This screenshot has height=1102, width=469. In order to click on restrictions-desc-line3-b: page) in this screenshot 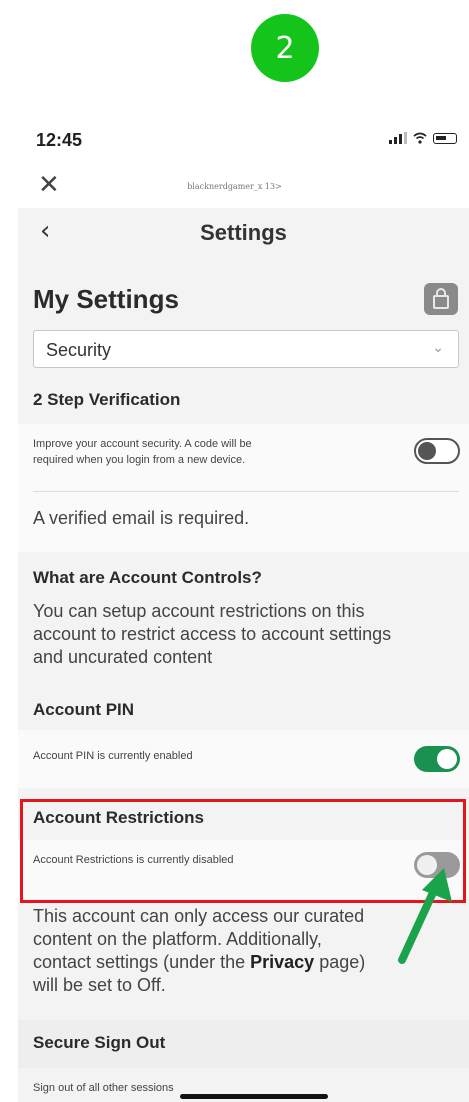, I will do `click(340, 962)`.